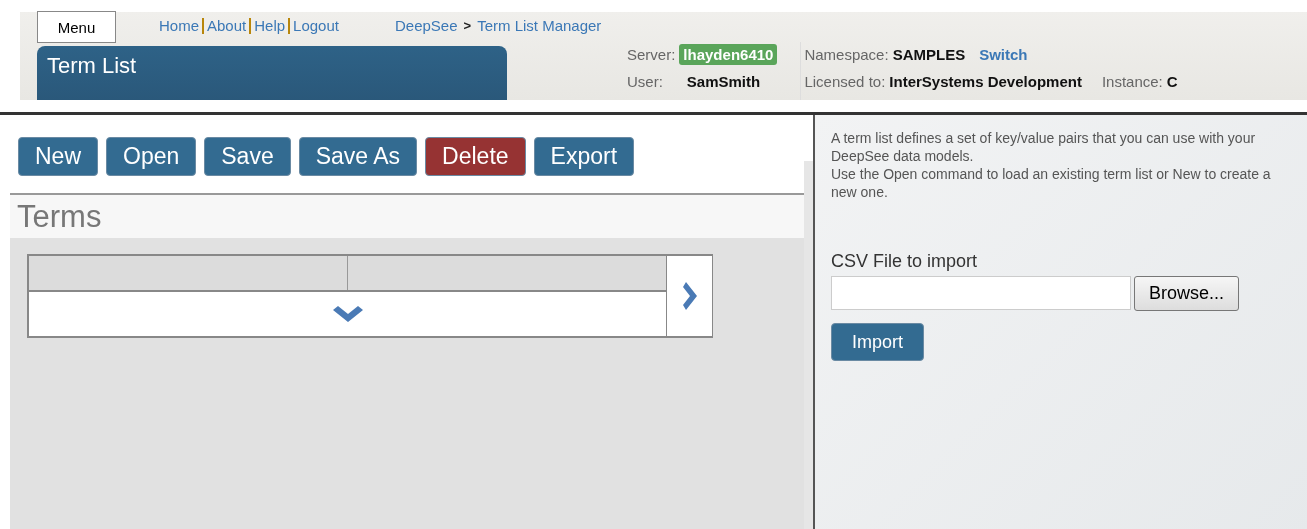 The image size is (1307, 529). What do you see at coordinates (1172, 81) in the screenshot?
I see `instance-value: C` at bounding box center [1172, 81].